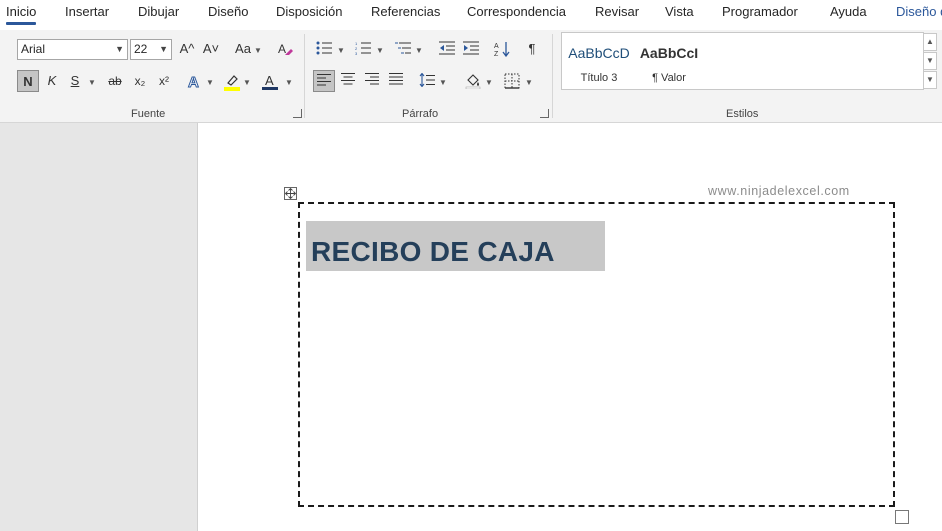  I want to click on styles-gallery: AaBbCcD Título 3 AaBbCcI ¶ Valor, so click(742, 61).